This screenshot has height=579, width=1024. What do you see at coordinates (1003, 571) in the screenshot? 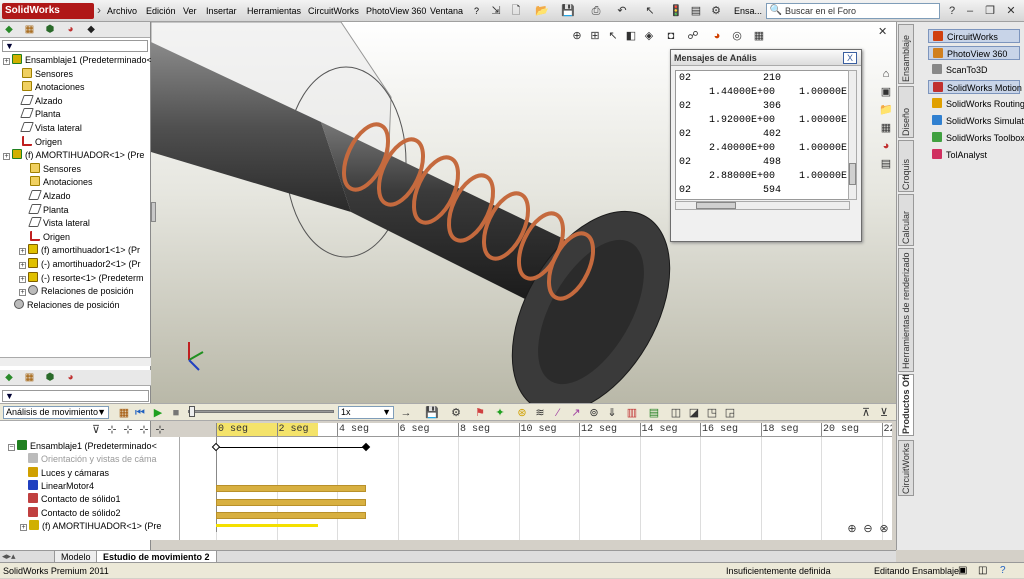
I see `status-help-icon: ?` at bounding box center [1003, 571].